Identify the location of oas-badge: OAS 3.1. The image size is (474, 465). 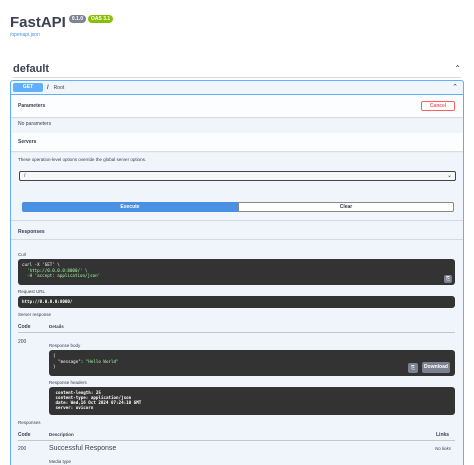
(100, 18).